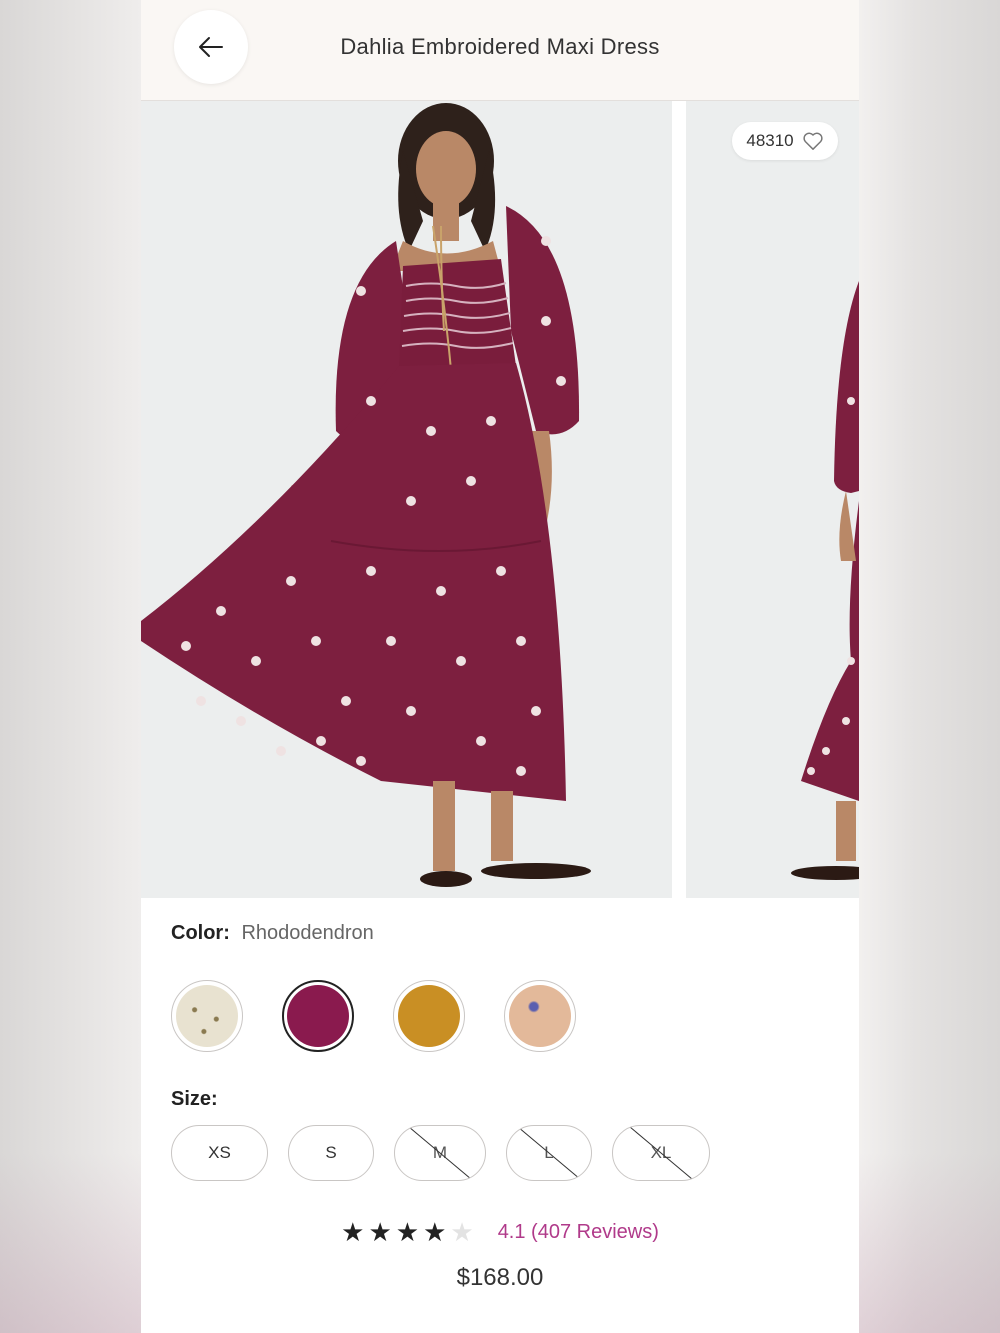  I want to click on color-value: Rhododendron, so click(307, 933).